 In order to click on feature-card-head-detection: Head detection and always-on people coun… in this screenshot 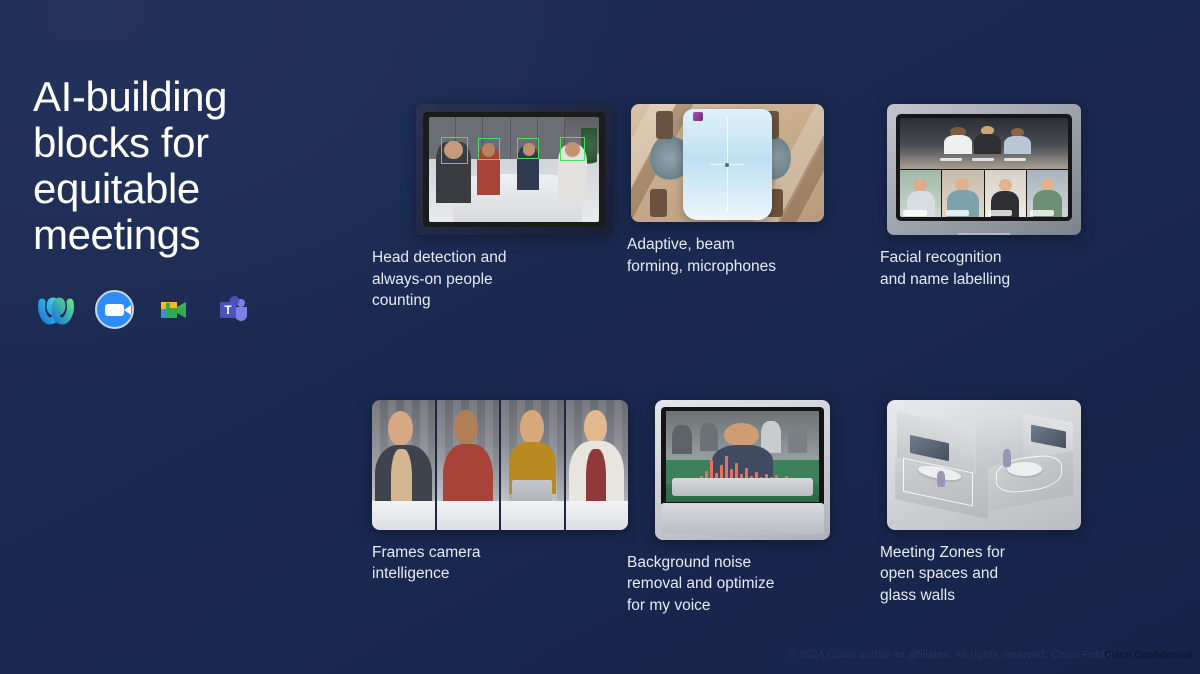, I will do `click(499, 208)`.